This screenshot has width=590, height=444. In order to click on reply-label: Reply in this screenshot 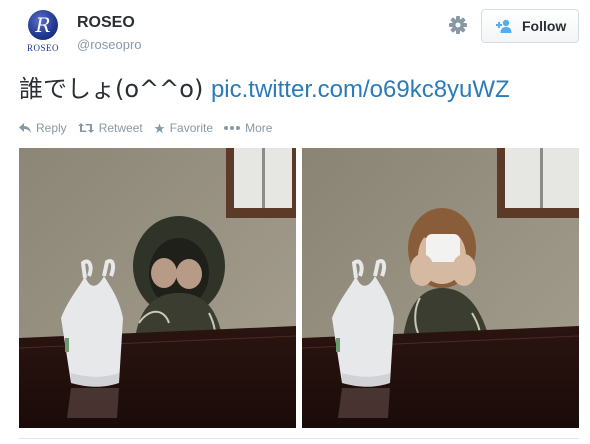, I will do `click(51, 128)`.